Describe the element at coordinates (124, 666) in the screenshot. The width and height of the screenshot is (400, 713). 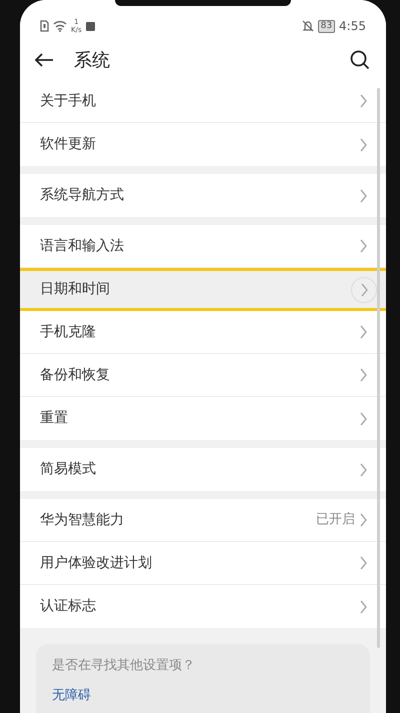
I see `suggestion-question: 是否在寻找其他设置项？` at that location.